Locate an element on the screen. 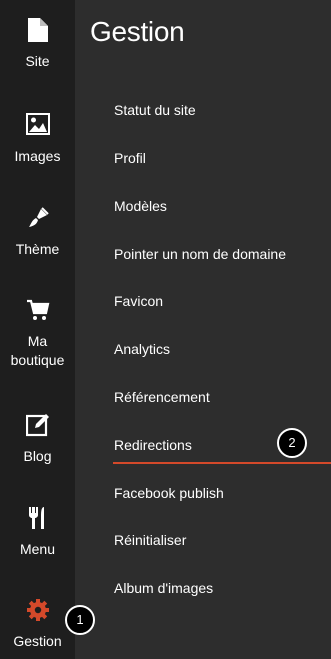 The width and height of the screenshot is (331, 659). edit-icon is located at coordinates (37, 426).